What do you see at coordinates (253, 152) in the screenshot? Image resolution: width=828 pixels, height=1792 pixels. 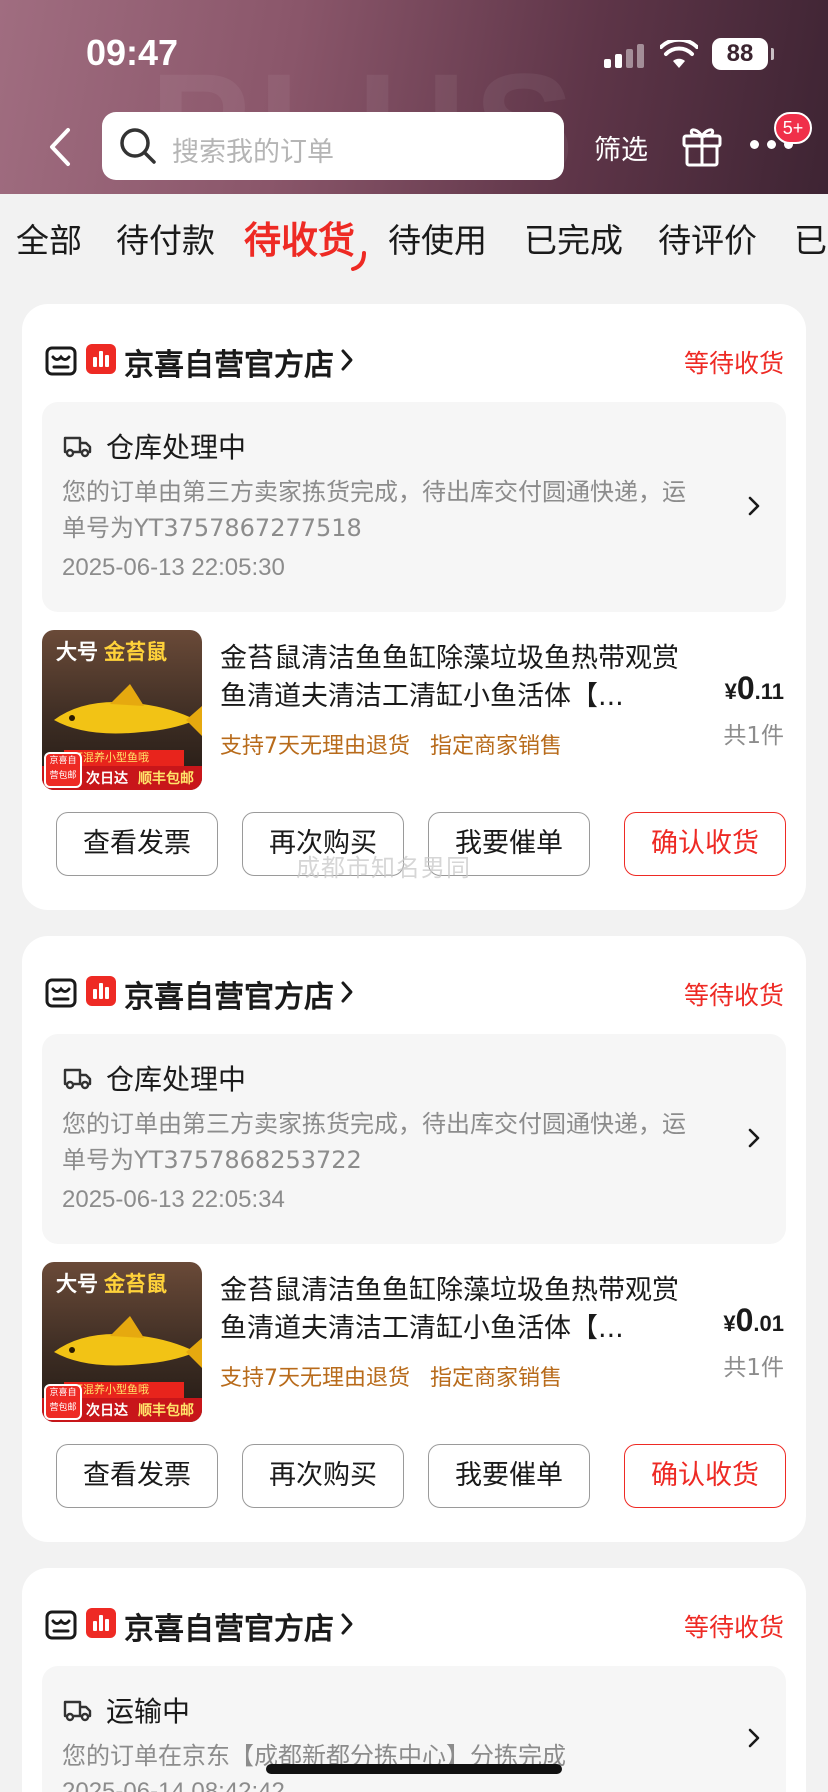 I see `search-placeholder: 搜索我的订单` at bounding box center [253, 152].